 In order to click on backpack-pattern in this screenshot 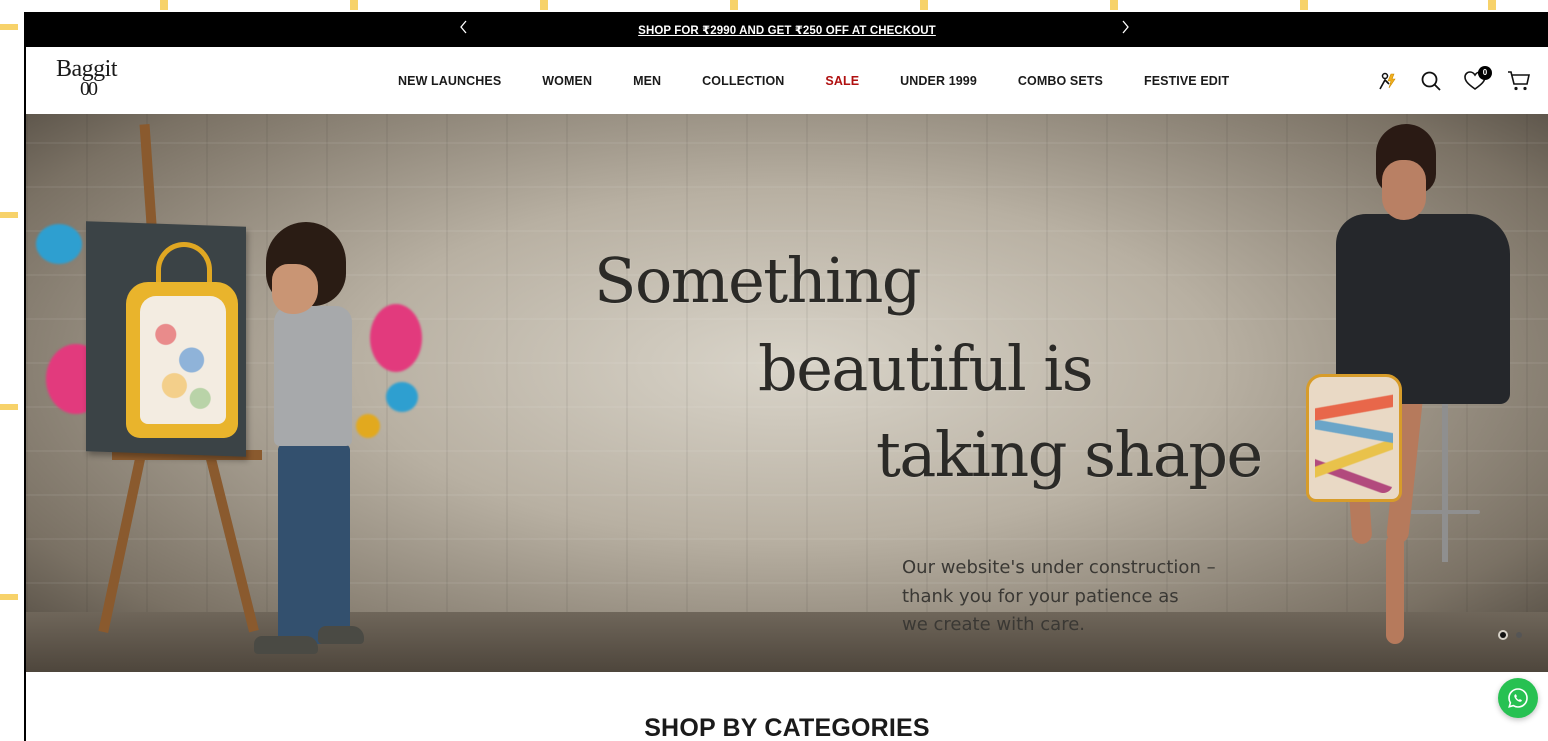, I will do `click(183, 360)`.